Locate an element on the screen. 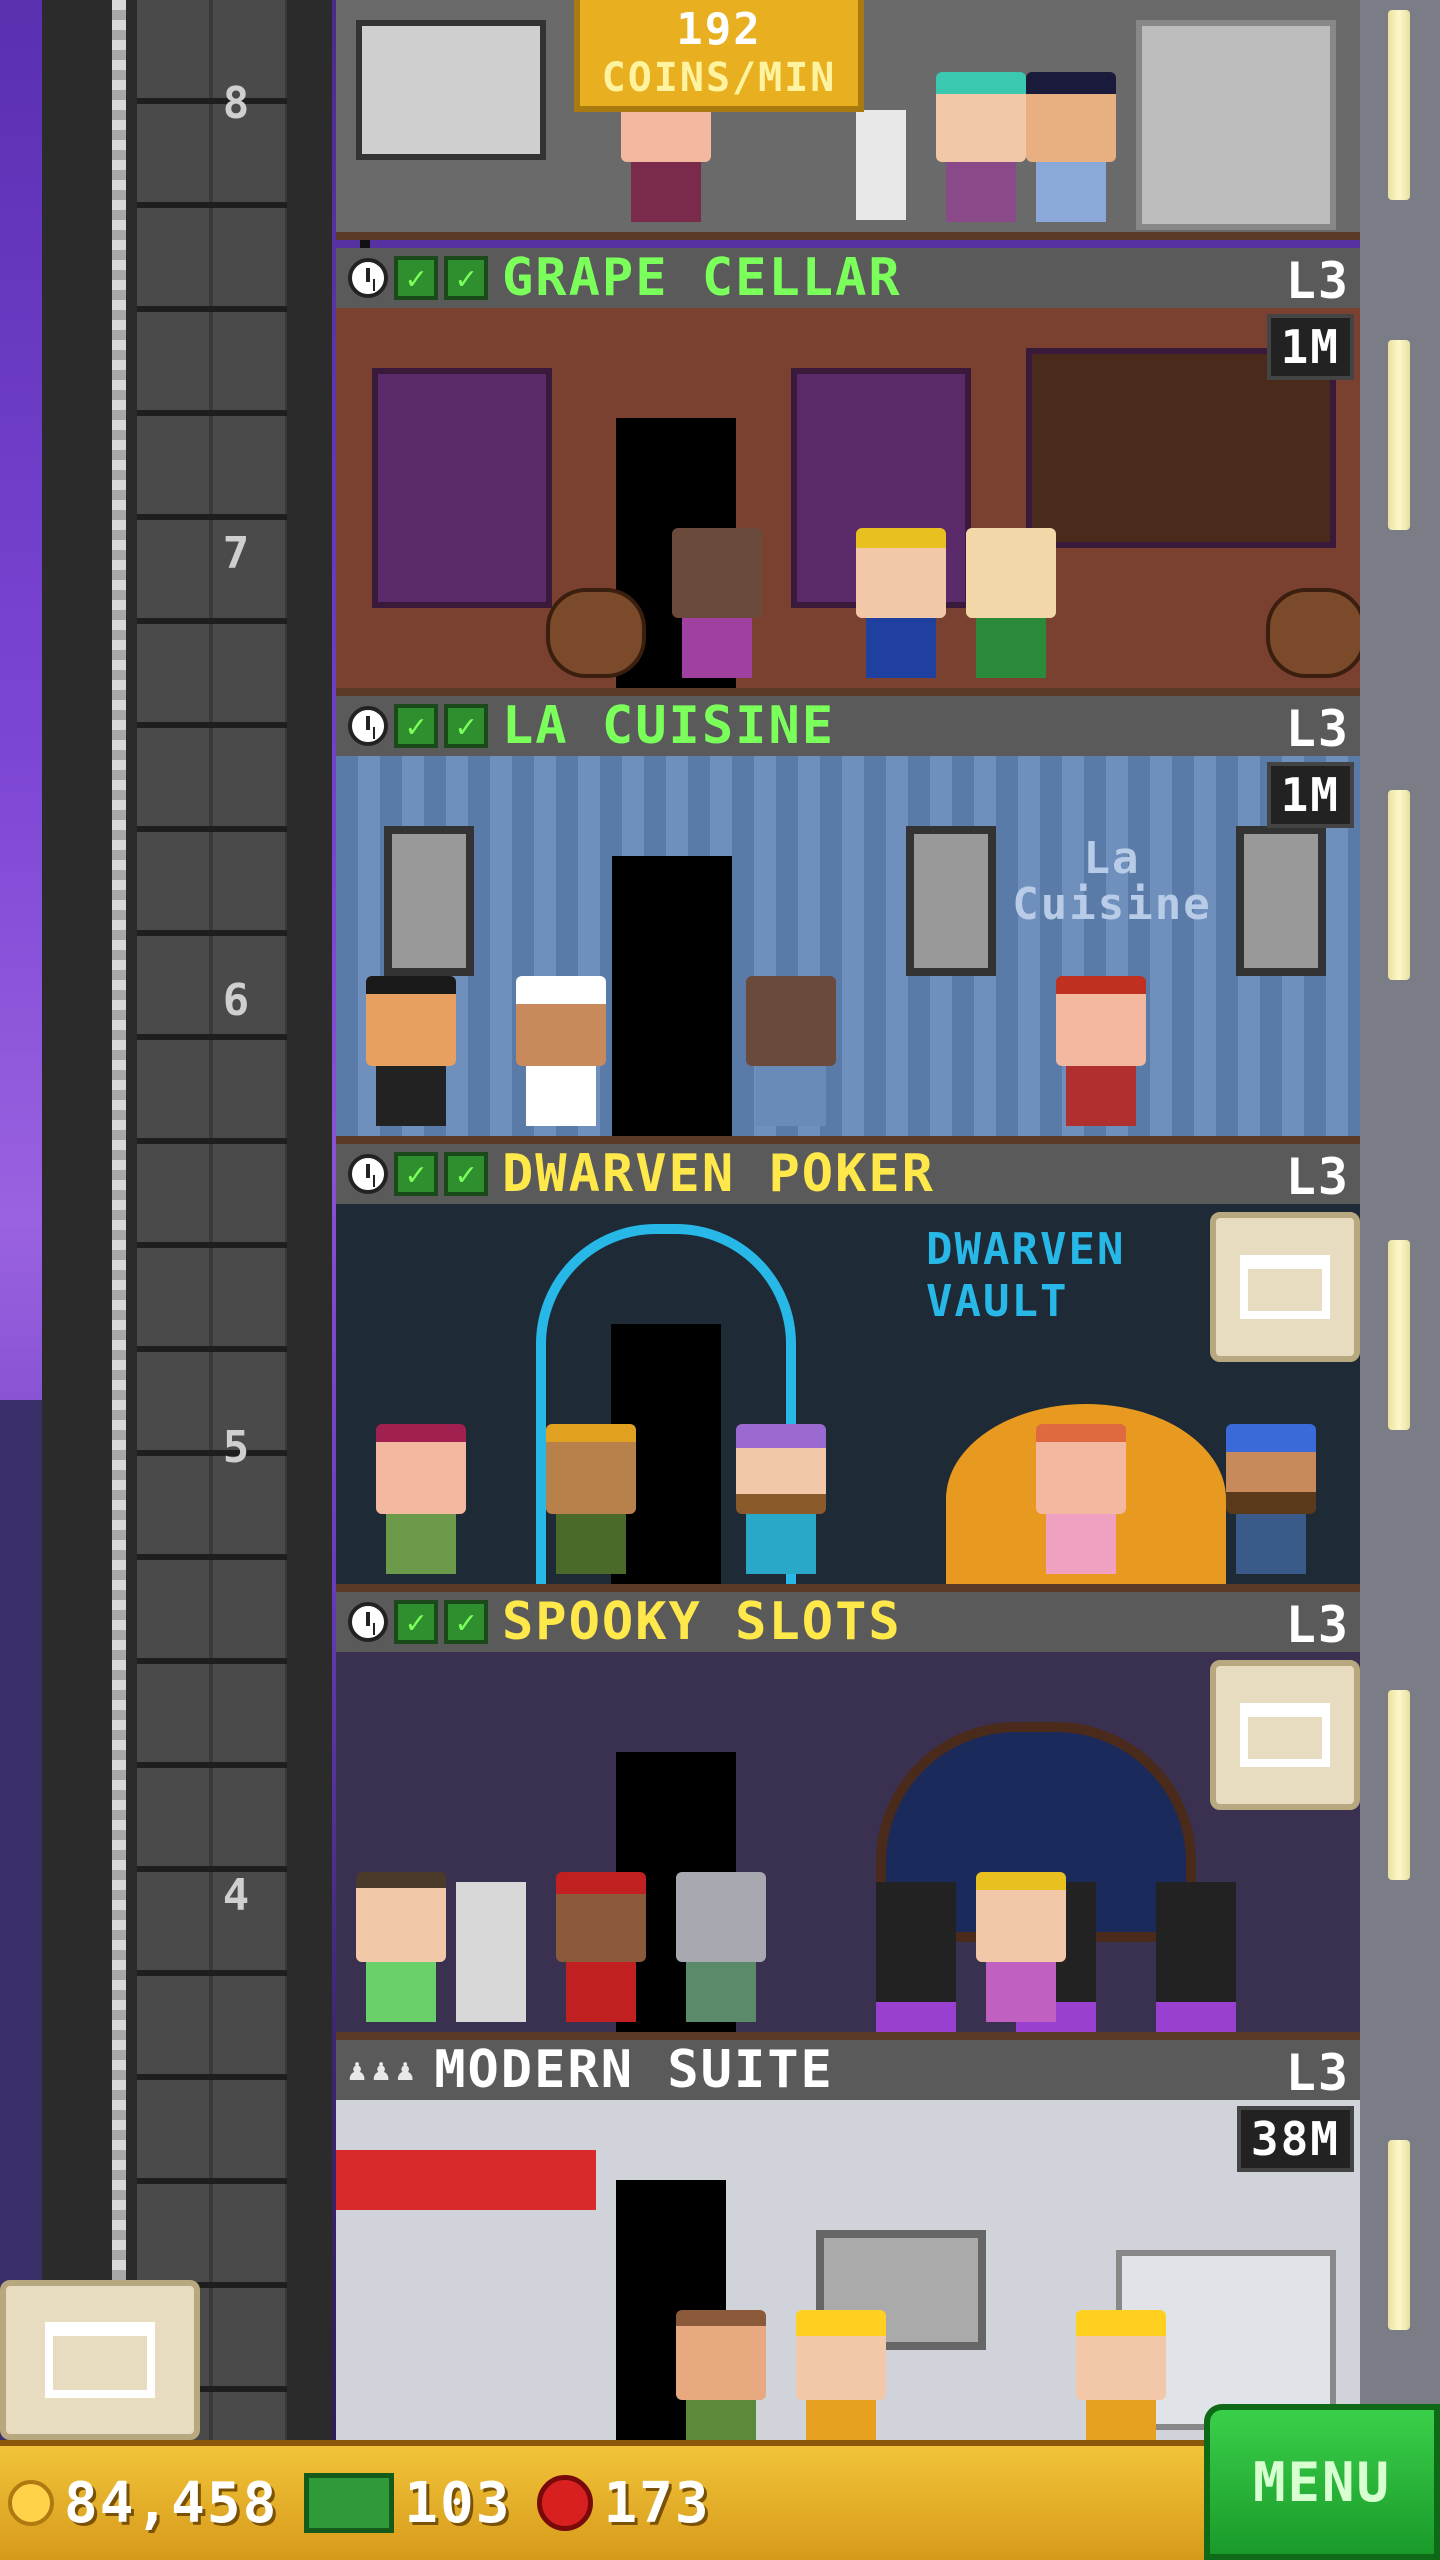  floor-grape-cellar: ✓ ✓ GRAPE CELLAR L3 1M is located at coordinates (848, 472).